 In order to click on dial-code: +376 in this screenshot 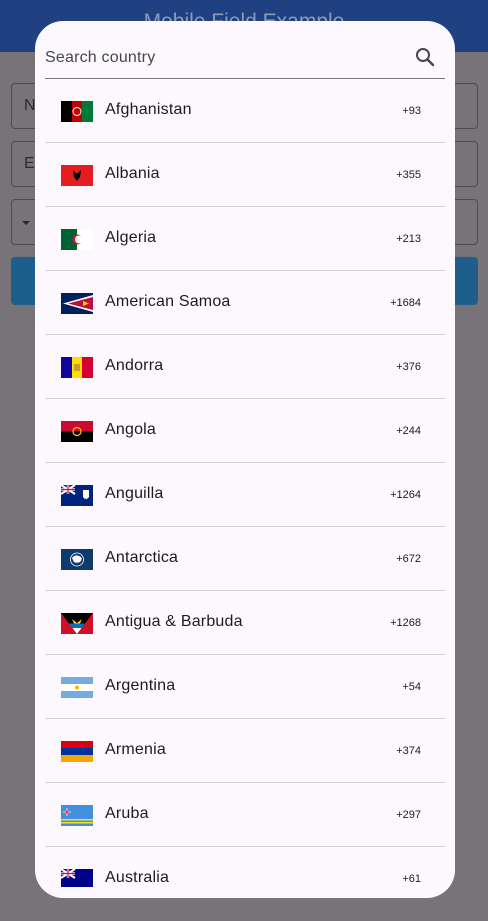, I will do `click(408, 367)`.